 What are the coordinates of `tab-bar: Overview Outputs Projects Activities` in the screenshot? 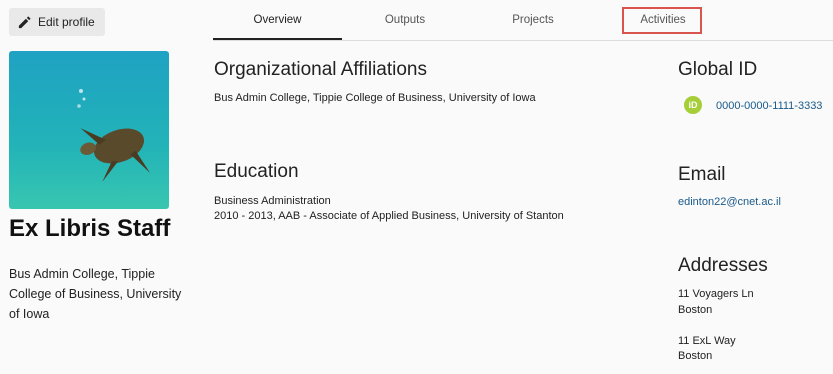 It's located at (523, 20).